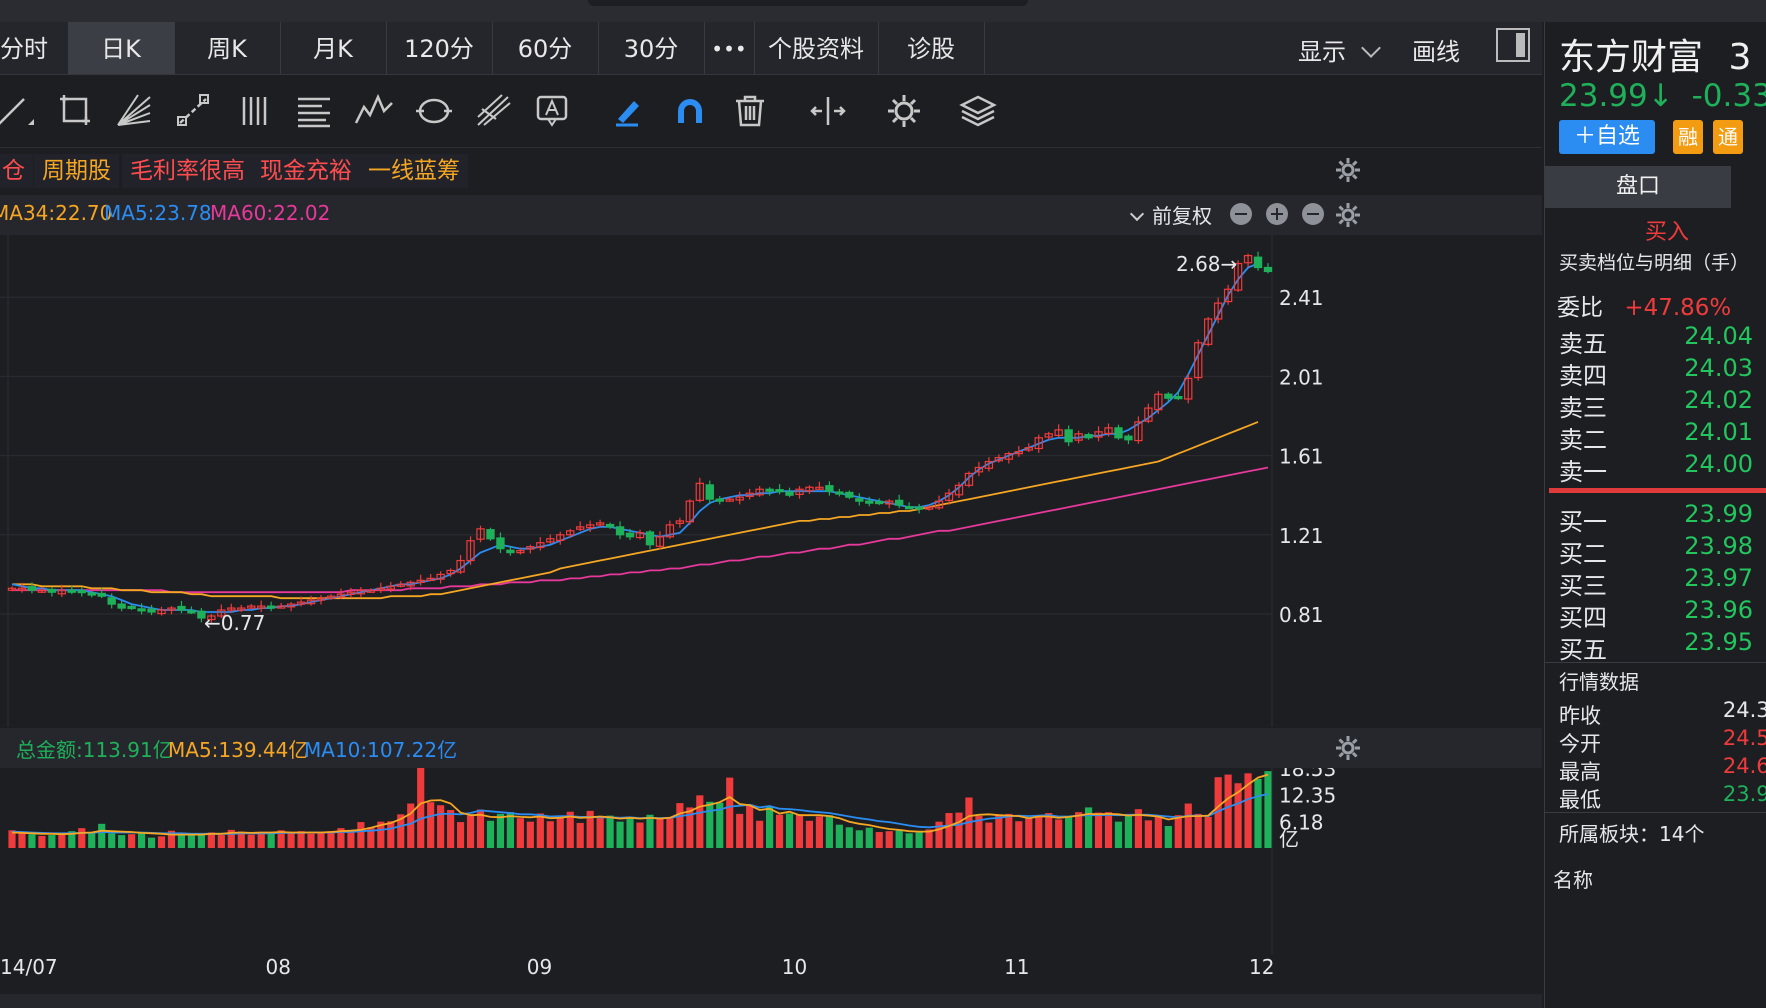  What do you see at coordinates (554, 111) in the screenshot?
I see `text-tool-icon` at bounding box center [554, 111].